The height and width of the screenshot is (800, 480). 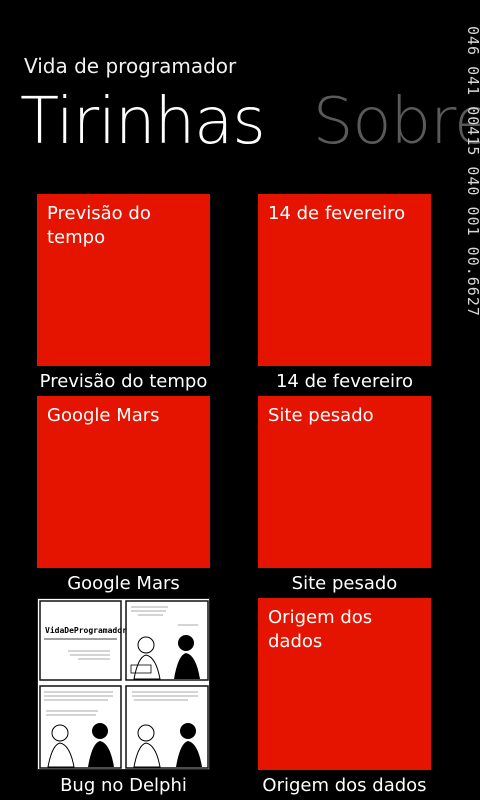 I want to click on comic-tile: Previsão do tempo, so click(x=123, y=280).